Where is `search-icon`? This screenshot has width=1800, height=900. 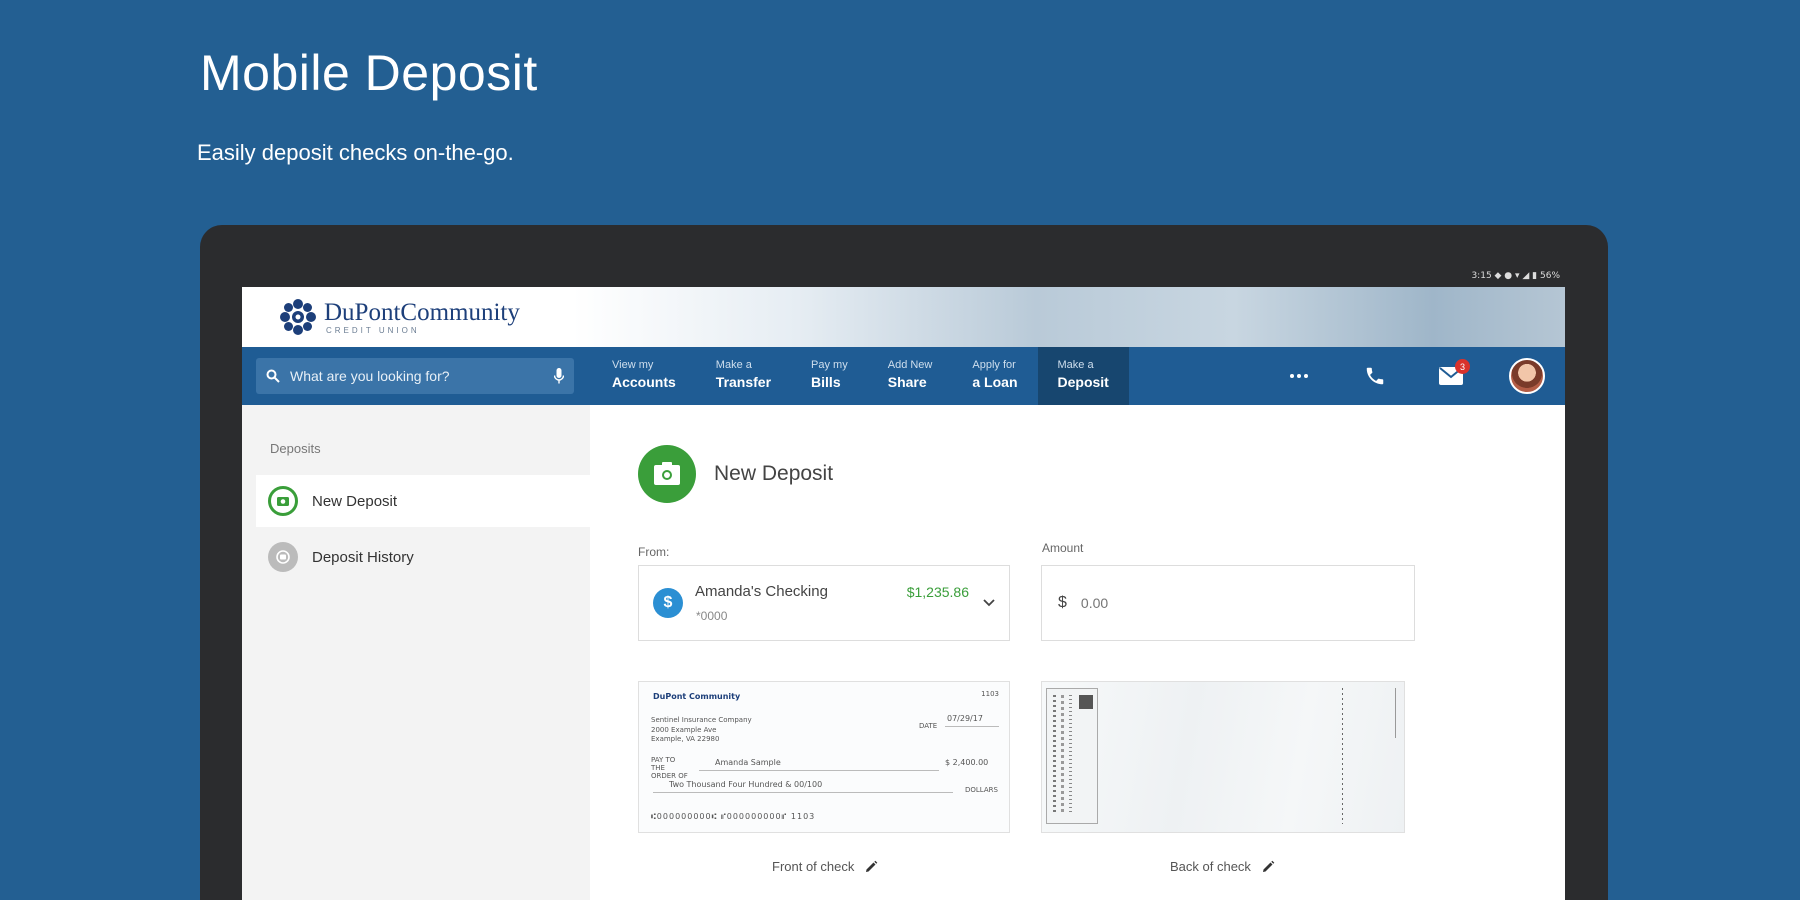
search-icon is located at coordinates (273, 376).